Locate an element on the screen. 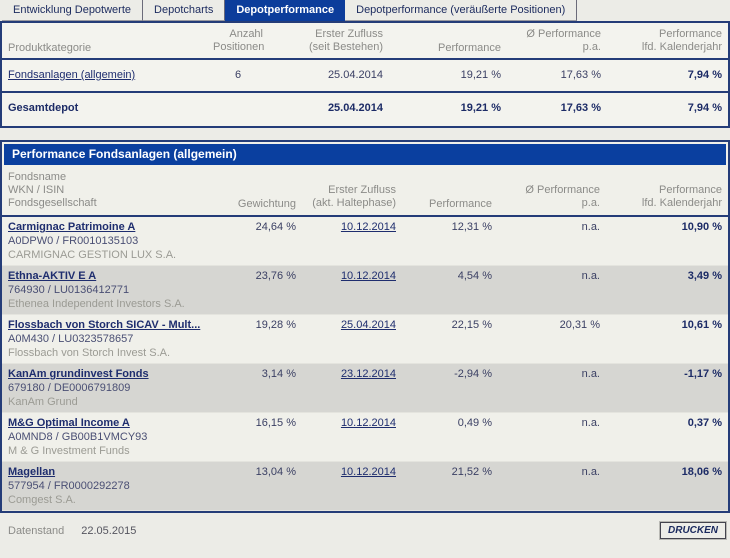 The height and width of the screenshot is (558, 730). col-erster-zufluss: Erster Zufluss (akt. Haltephase) is located at coordinates (352, 192).